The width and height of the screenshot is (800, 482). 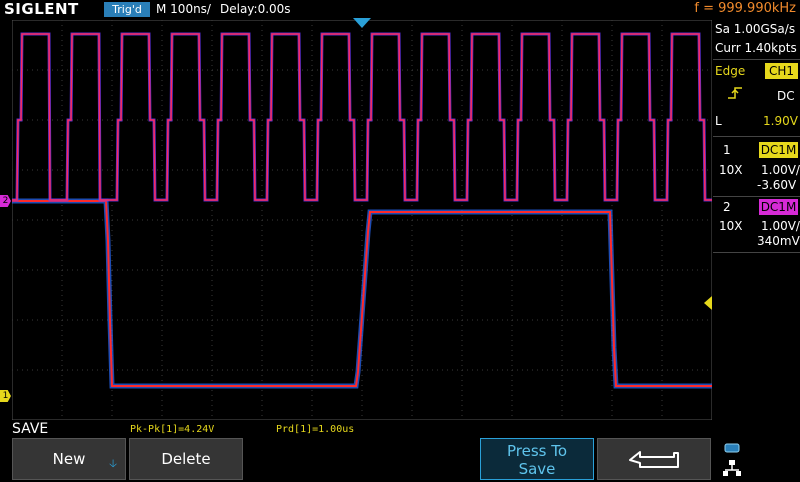 What do you see at coordinates (732, 460) in the screenshot?
I see `network-icon` at bounding box center [732, 460].